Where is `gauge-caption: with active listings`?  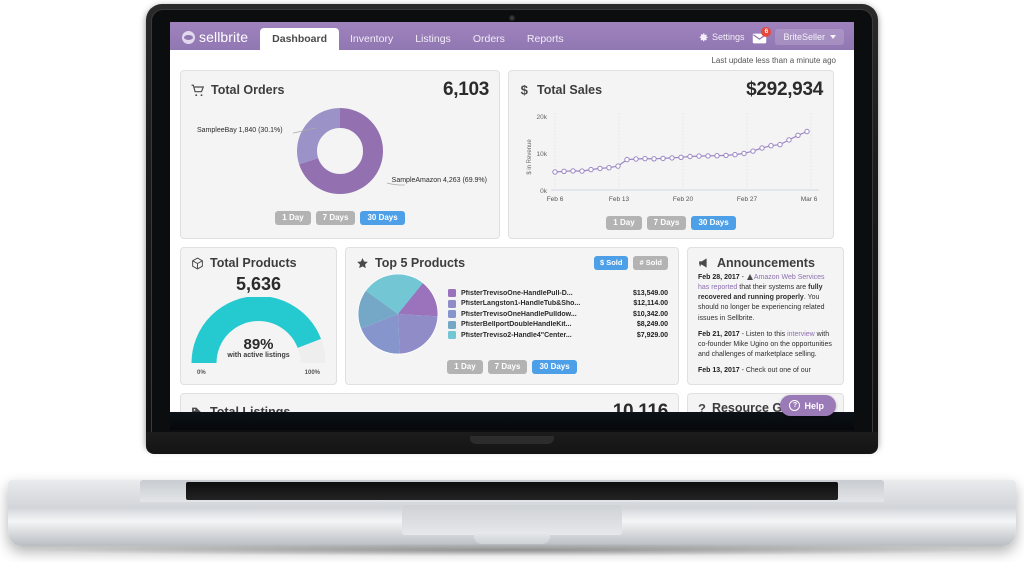 gauge-caption: with active listings is located at coordinates (258, 355).